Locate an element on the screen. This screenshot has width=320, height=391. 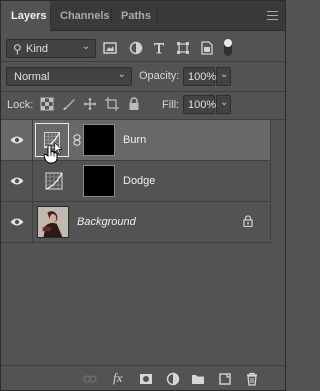
lock-all-icon is located at coordinates (134, 104).